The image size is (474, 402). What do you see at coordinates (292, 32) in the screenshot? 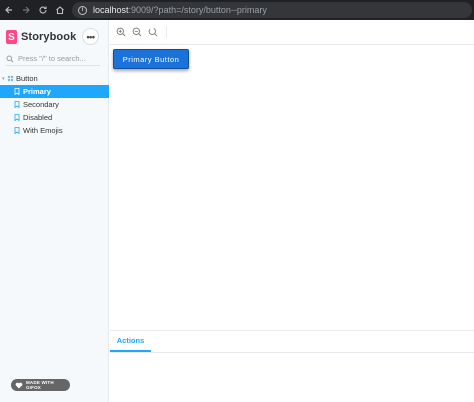
I see `preview-toolbar` at bounding box center [292, 32].